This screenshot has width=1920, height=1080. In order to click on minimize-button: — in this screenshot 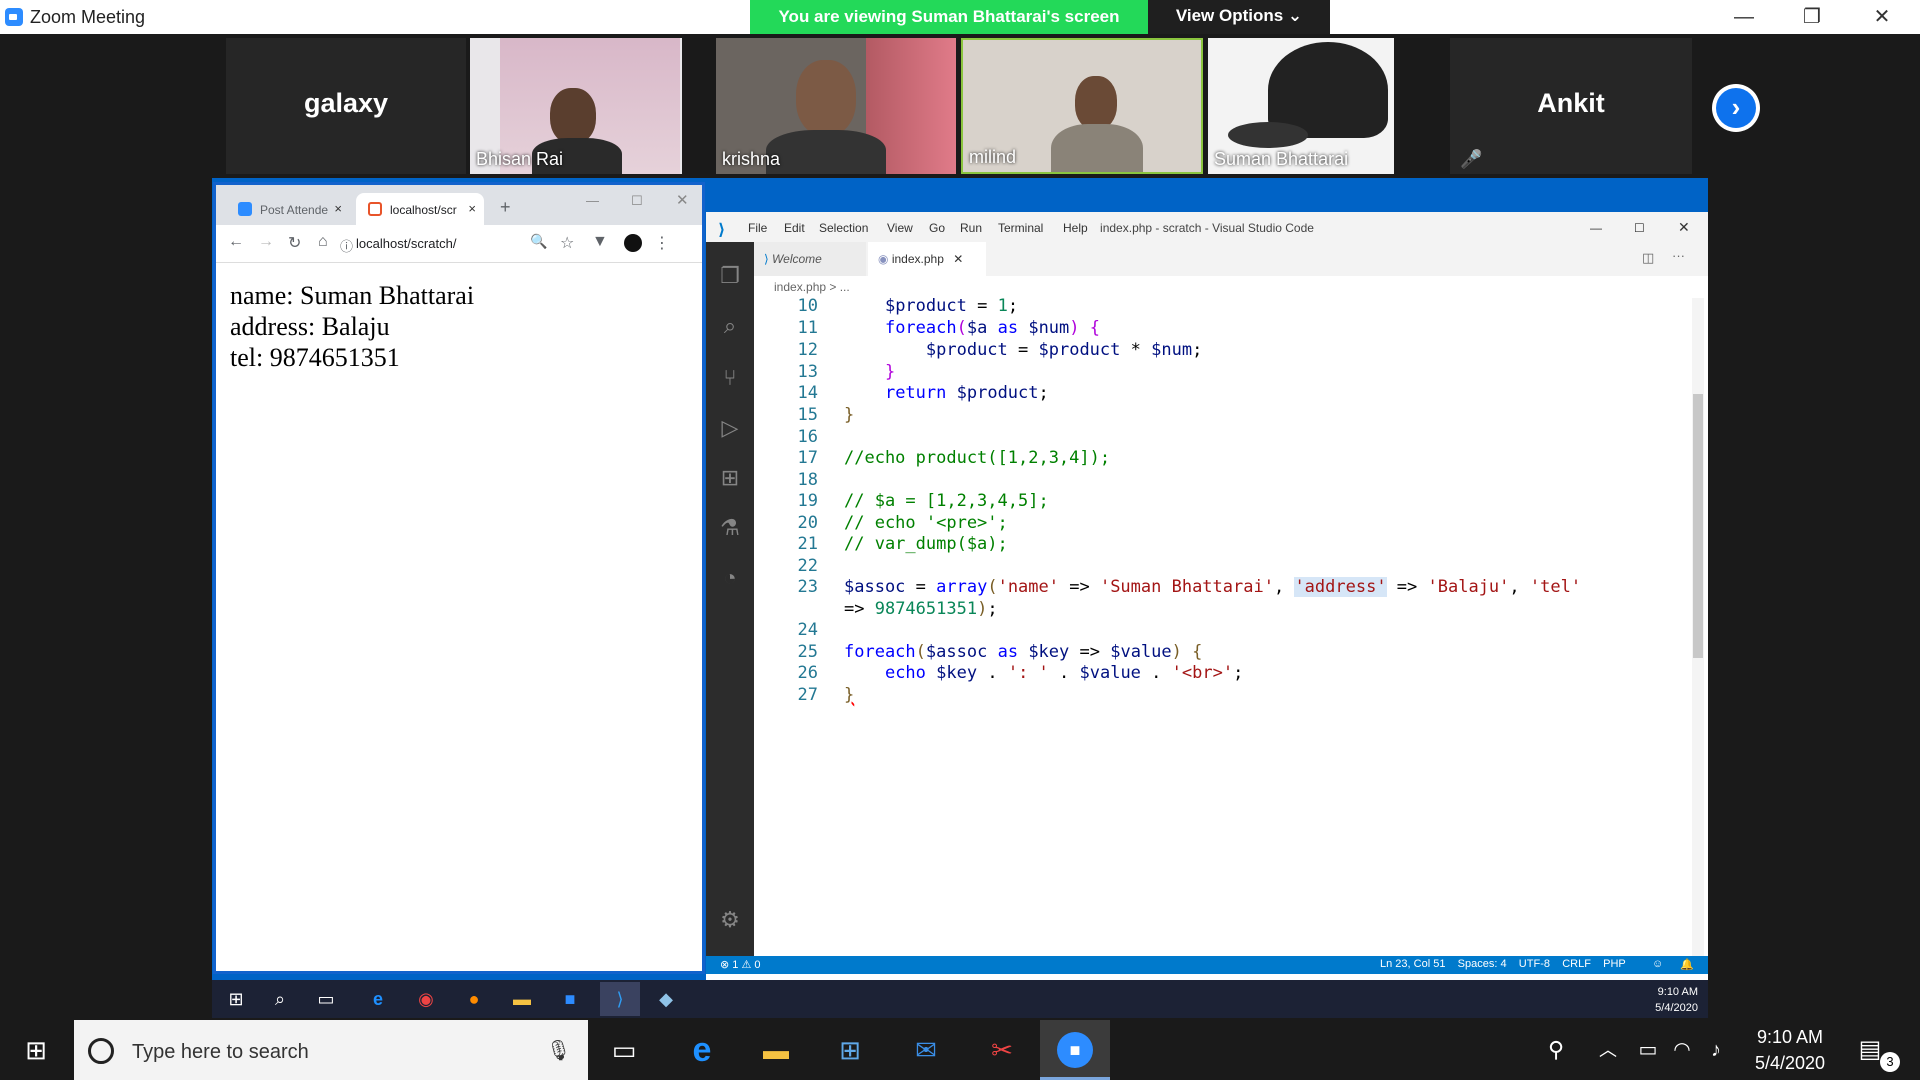, I will do `click(1744, 17)`.